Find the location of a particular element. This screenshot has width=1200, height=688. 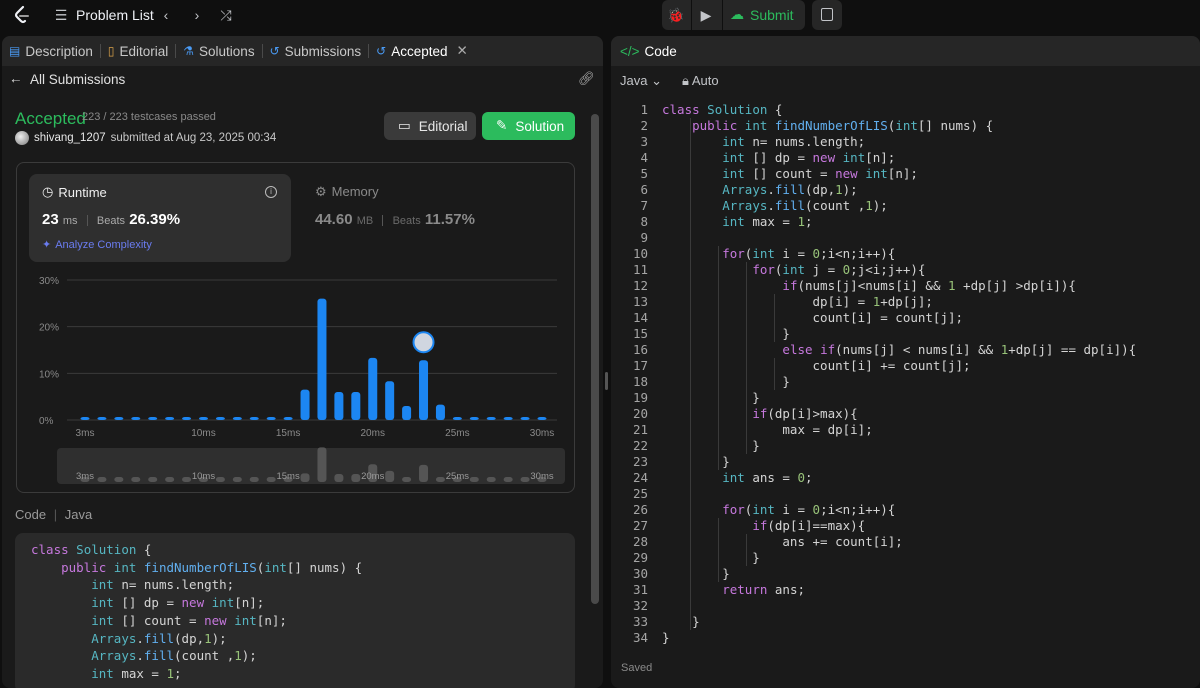

code-header: Code | Java is located at coordinates (53, 514).